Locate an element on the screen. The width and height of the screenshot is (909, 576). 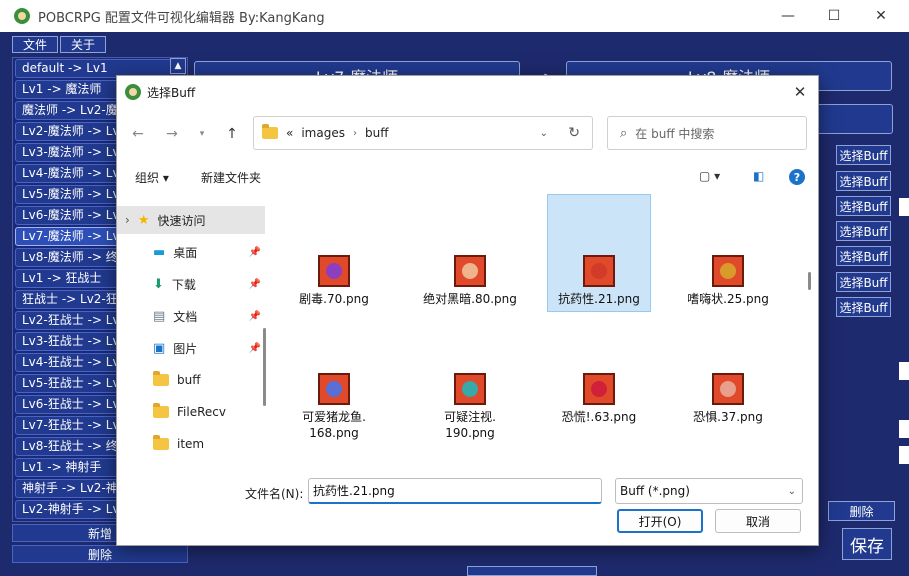
minimize-icon: — is located at coordinates (788, 16).